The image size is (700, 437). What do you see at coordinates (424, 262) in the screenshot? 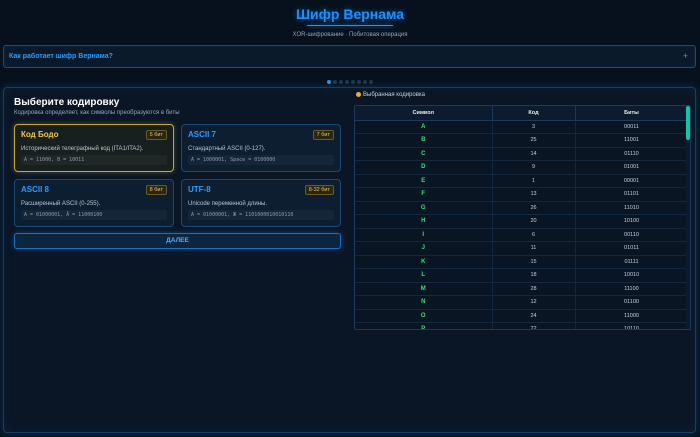
I see `symbol-cell: K` at bounding box center [424, 262].